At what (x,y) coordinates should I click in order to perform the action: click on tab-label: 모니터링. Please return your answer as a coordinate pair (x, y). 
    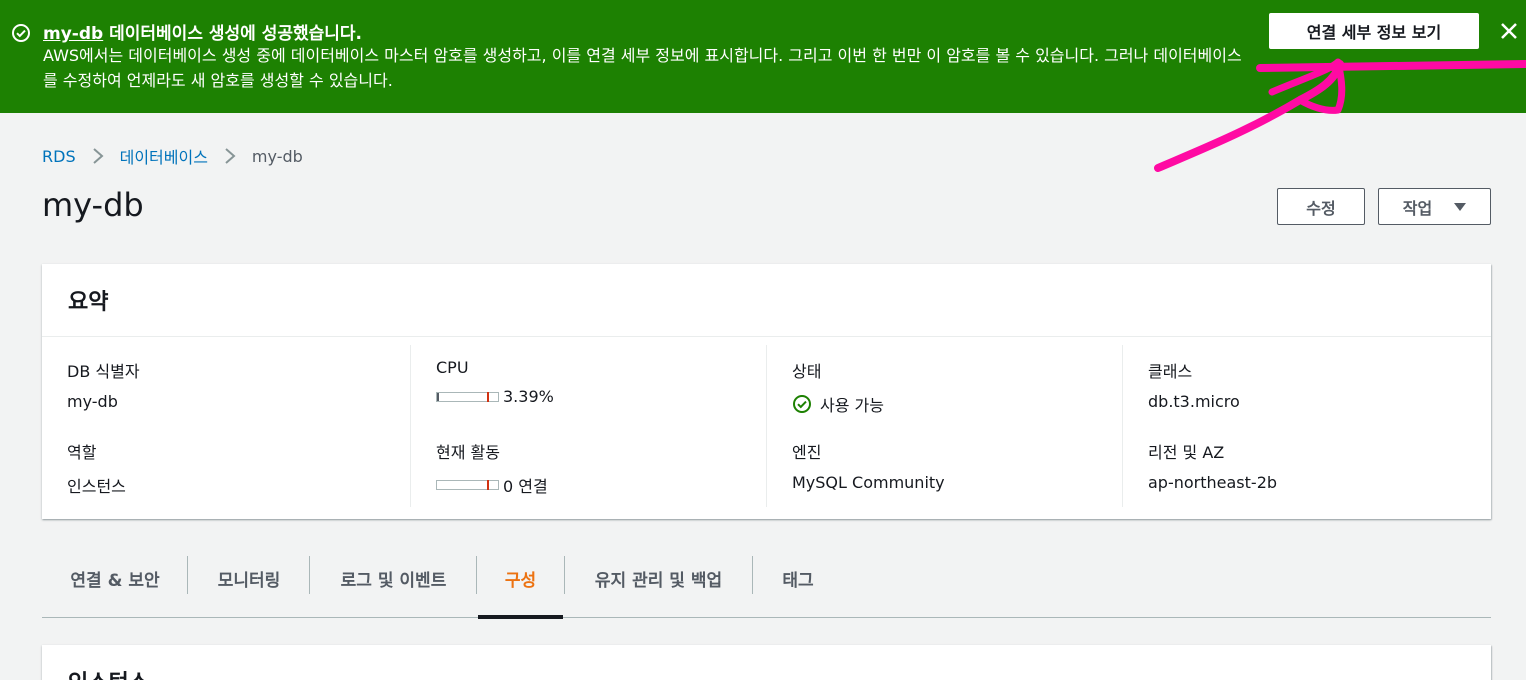
    Looking at the image, I should click on (249, 580).